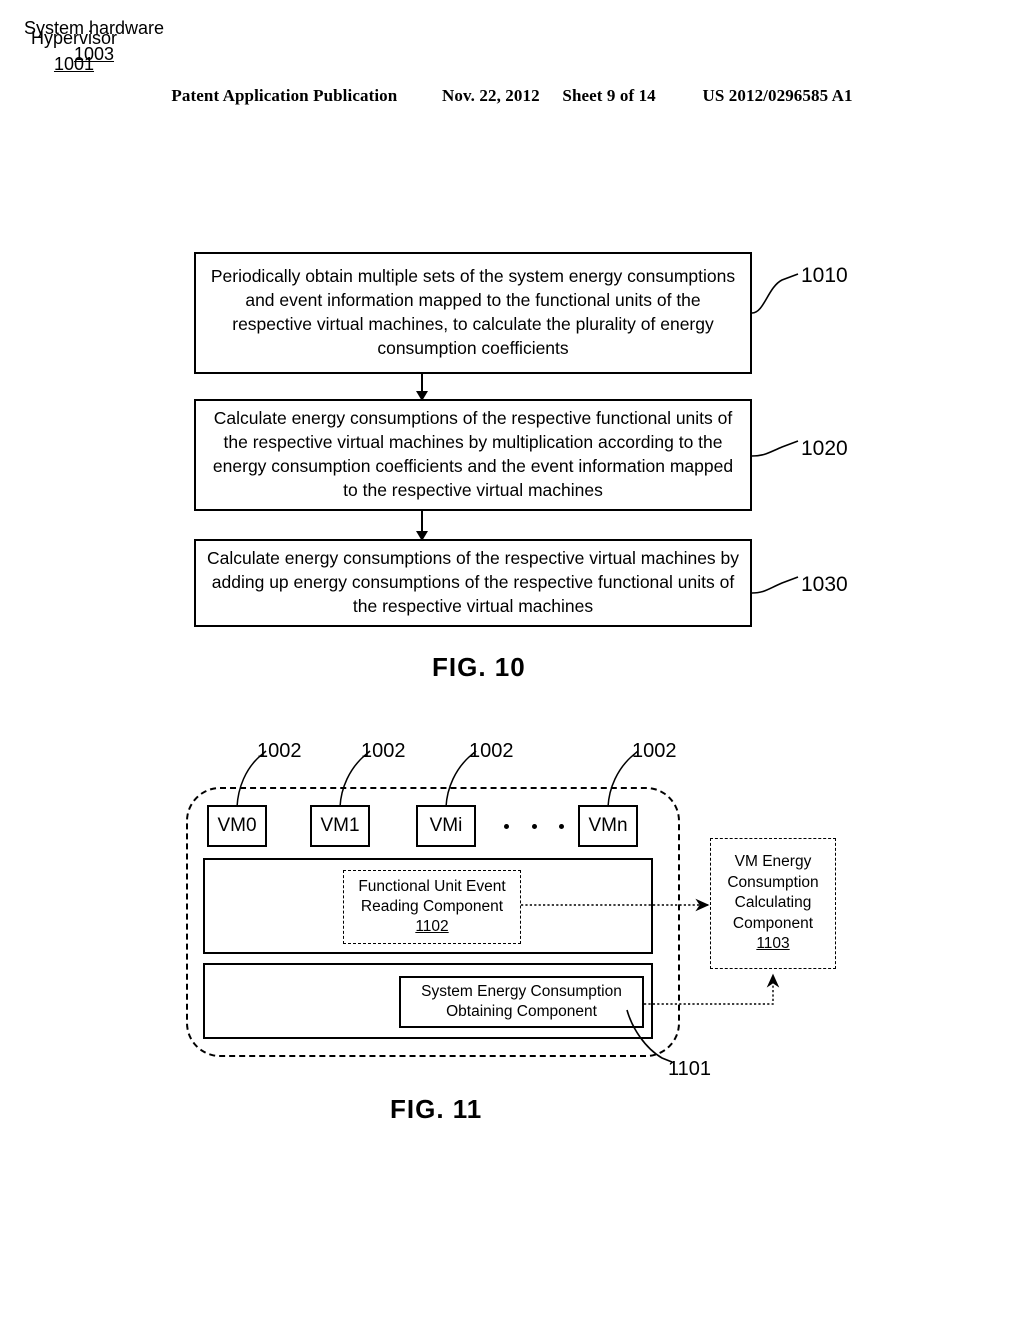 This screenshot has width=1024, height=1320. What do you see at coordinates (436, 1109) in the screenshot?
I see `figure-caption-fig11: FIG. 11` at bounding box center [436, 1109].